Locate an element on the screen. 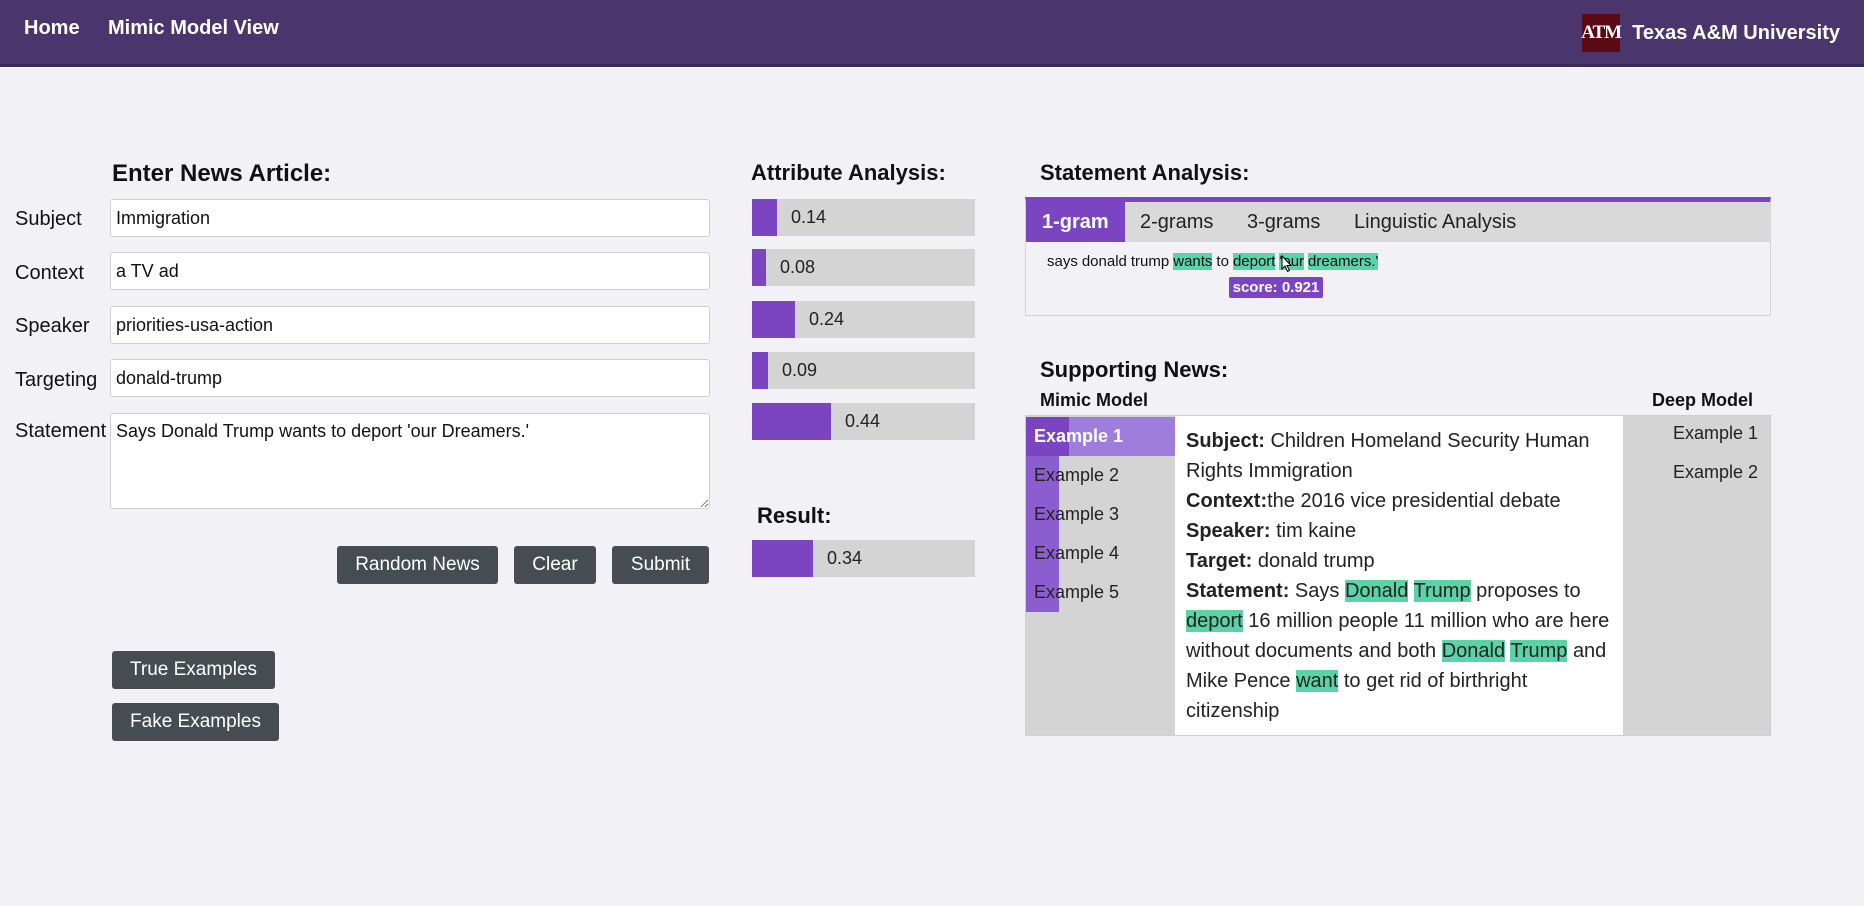 The image size is (1864, 906). detail-target-value: donald trump is located at coordinates (1316, 561).